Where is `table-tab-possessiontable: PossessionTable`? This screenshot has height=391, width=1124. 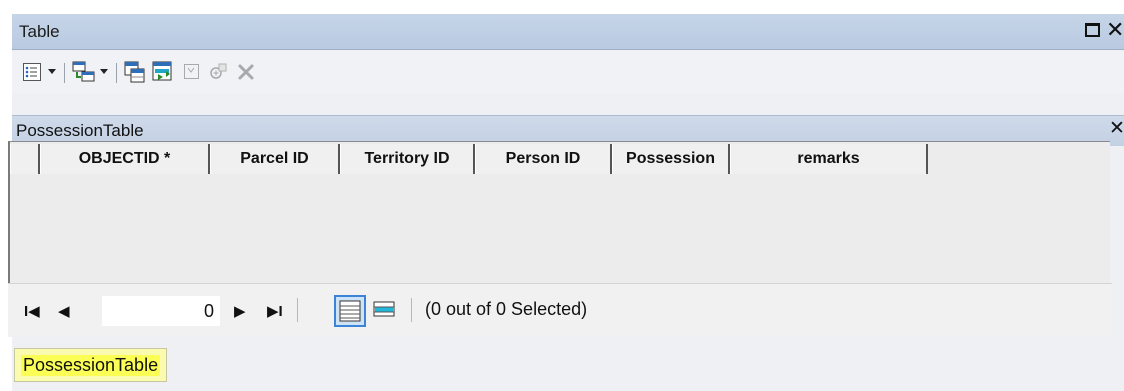 table-tab-possessiontable: PossessionTable is located at coordinates (91, 365).